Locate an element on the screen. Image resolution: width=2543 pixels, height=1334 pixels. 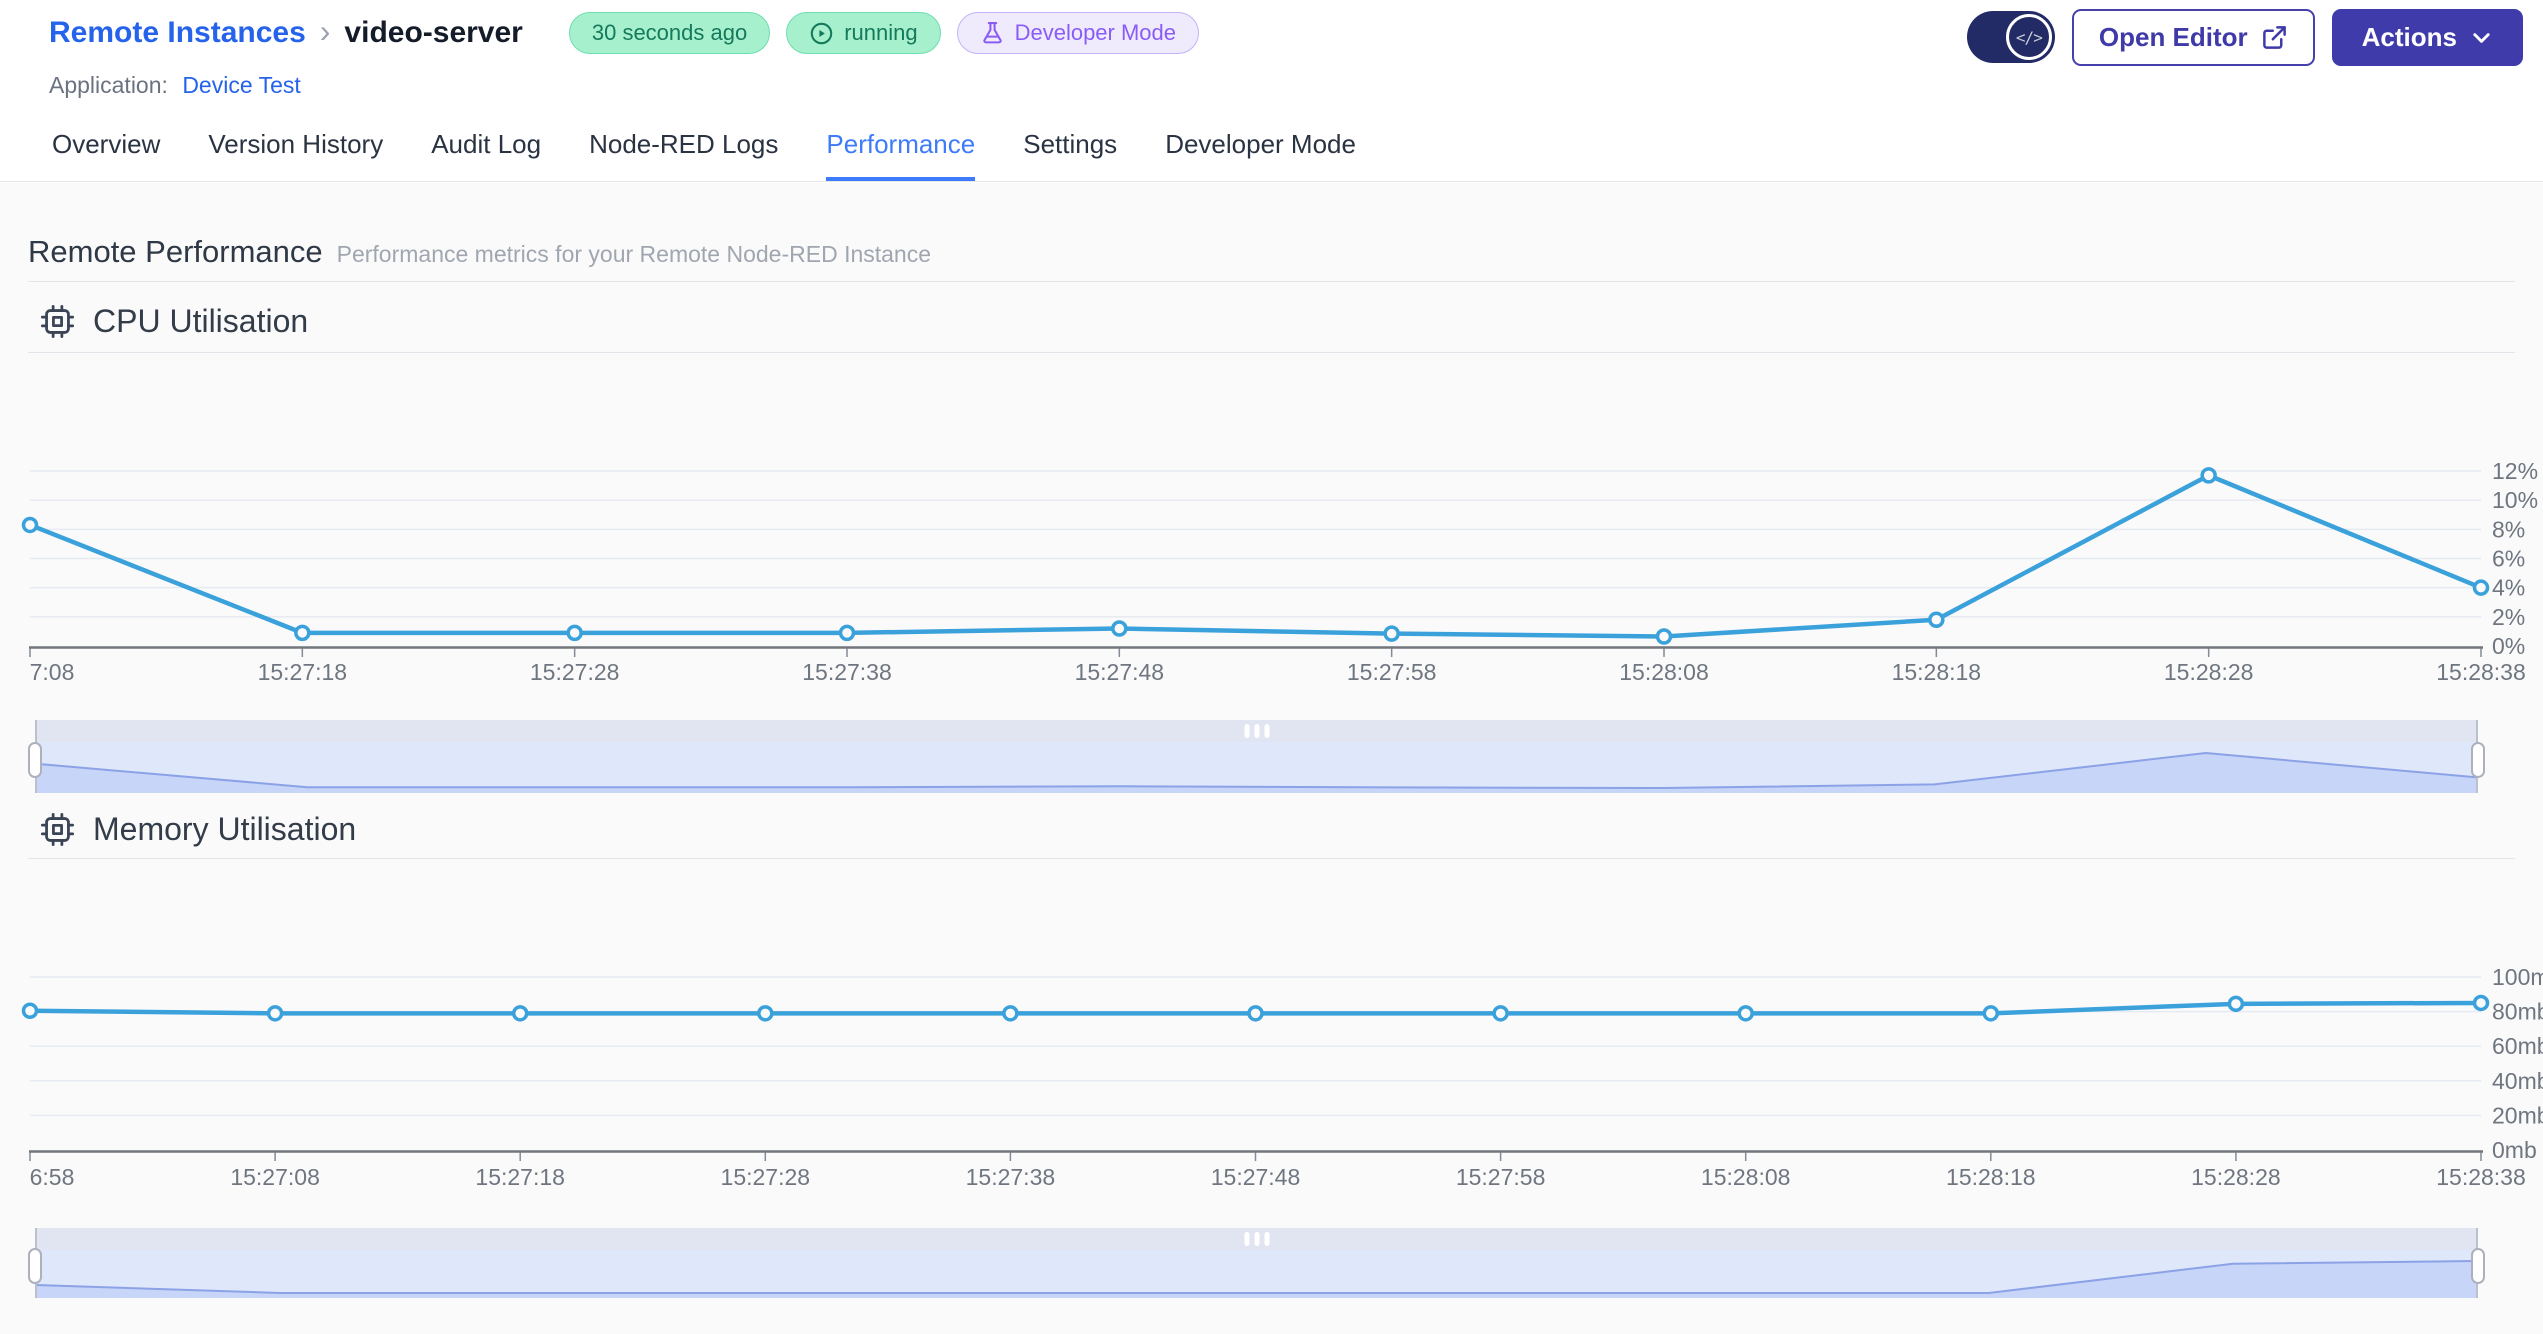
flask-icon is located at coordinates (992, 32).